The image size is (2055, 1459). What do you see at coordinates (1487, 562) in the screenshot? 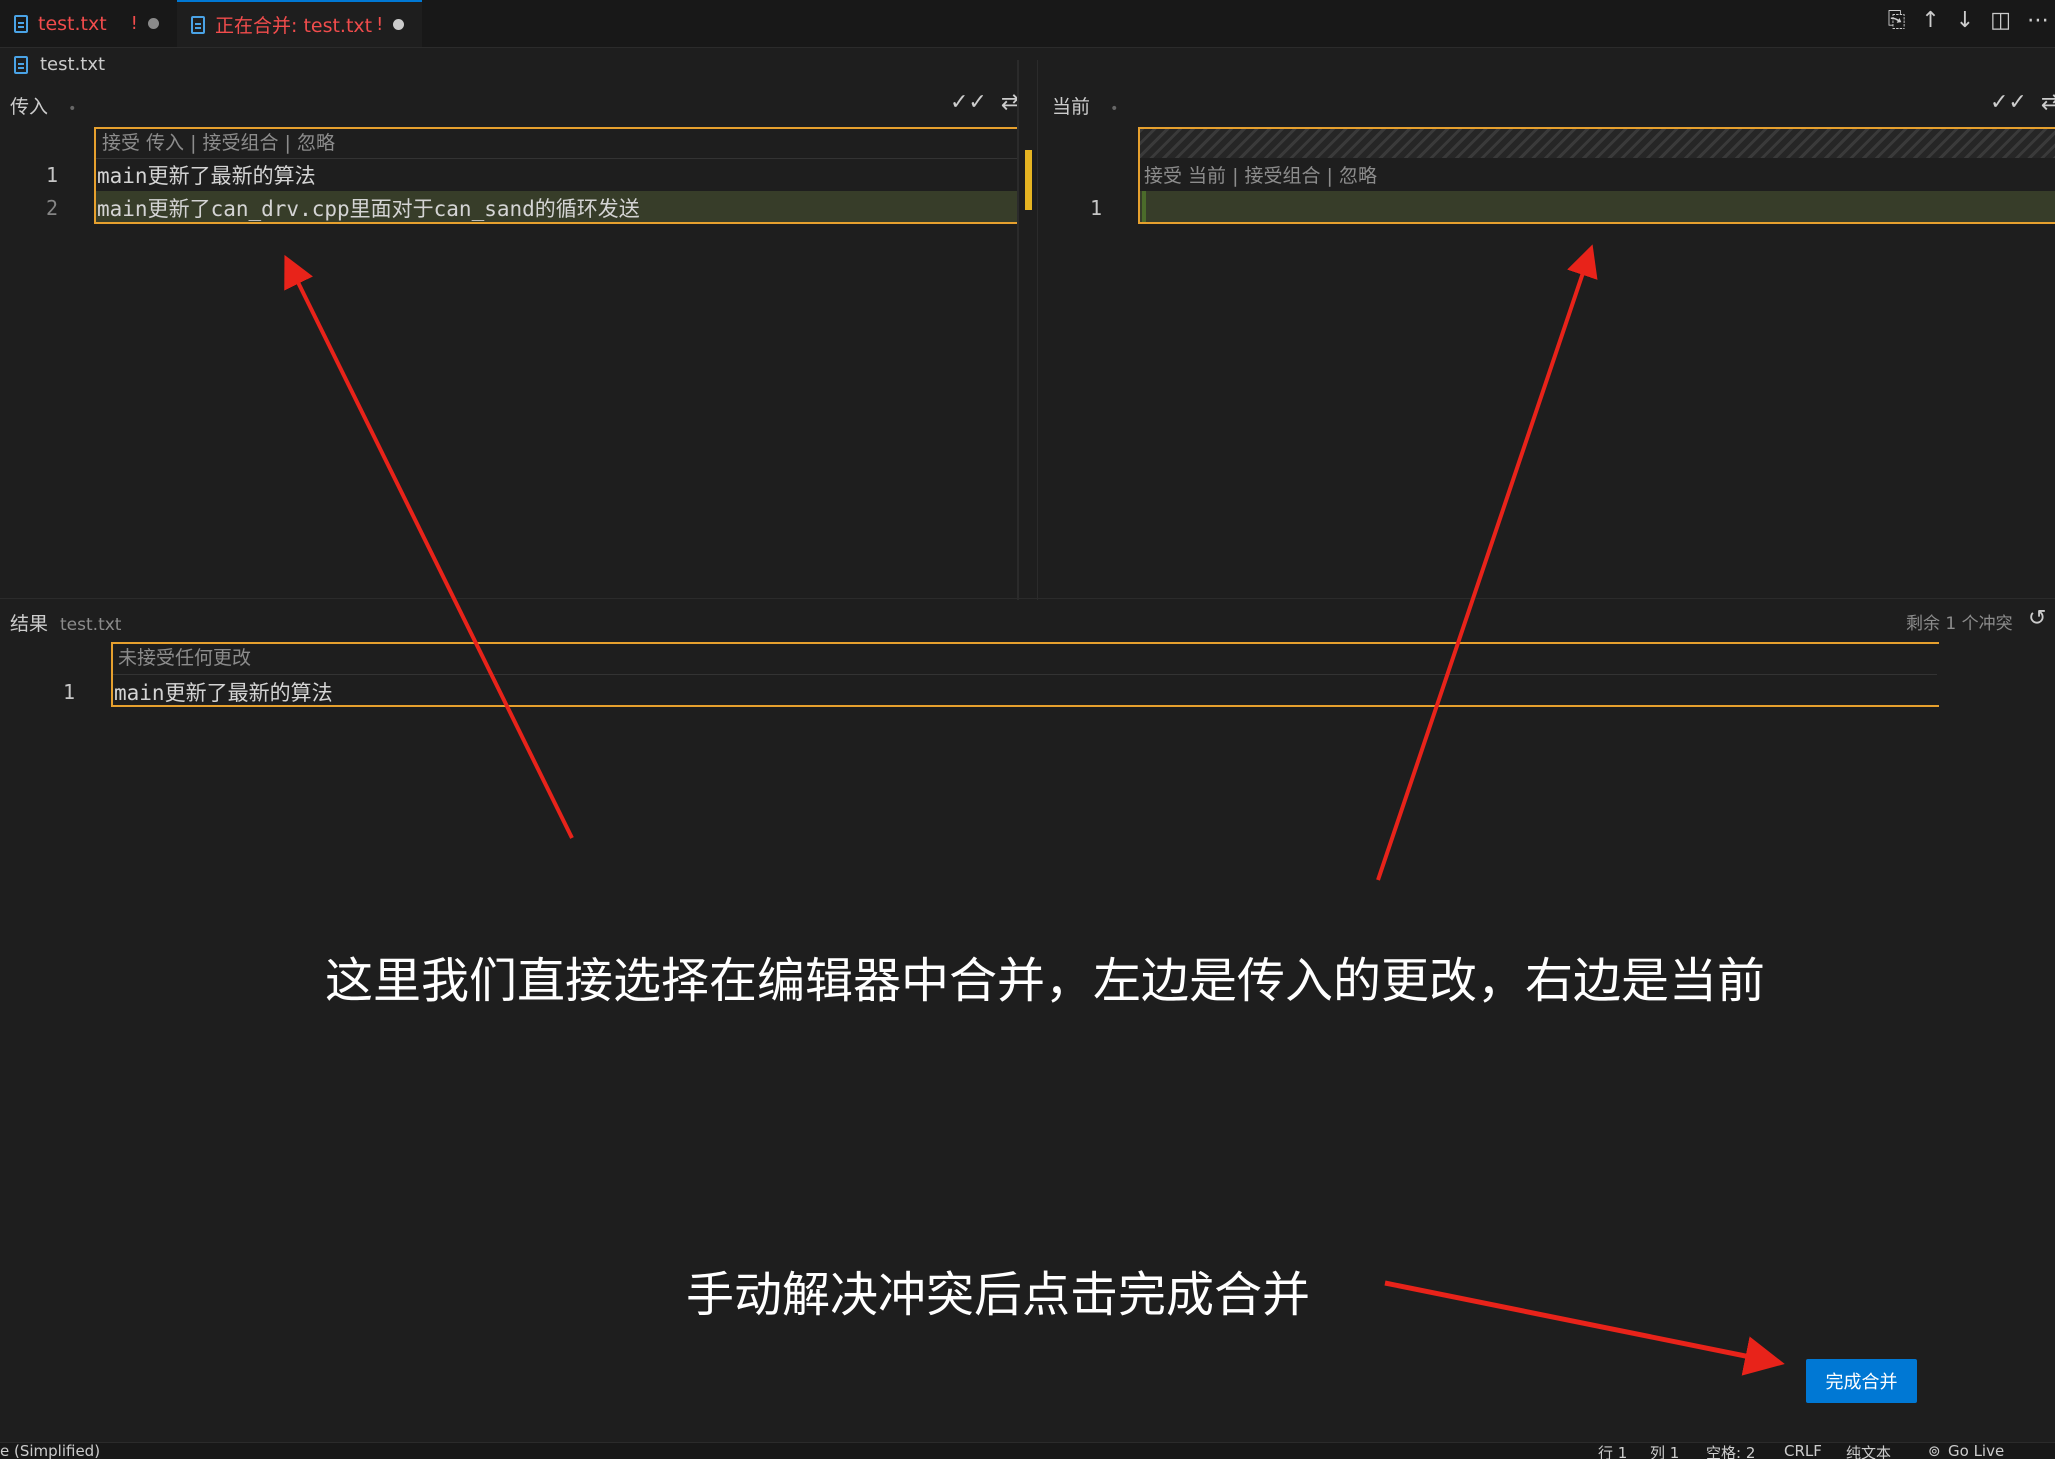
I see `arrow-to-current` at bounding box center [1487, 562].